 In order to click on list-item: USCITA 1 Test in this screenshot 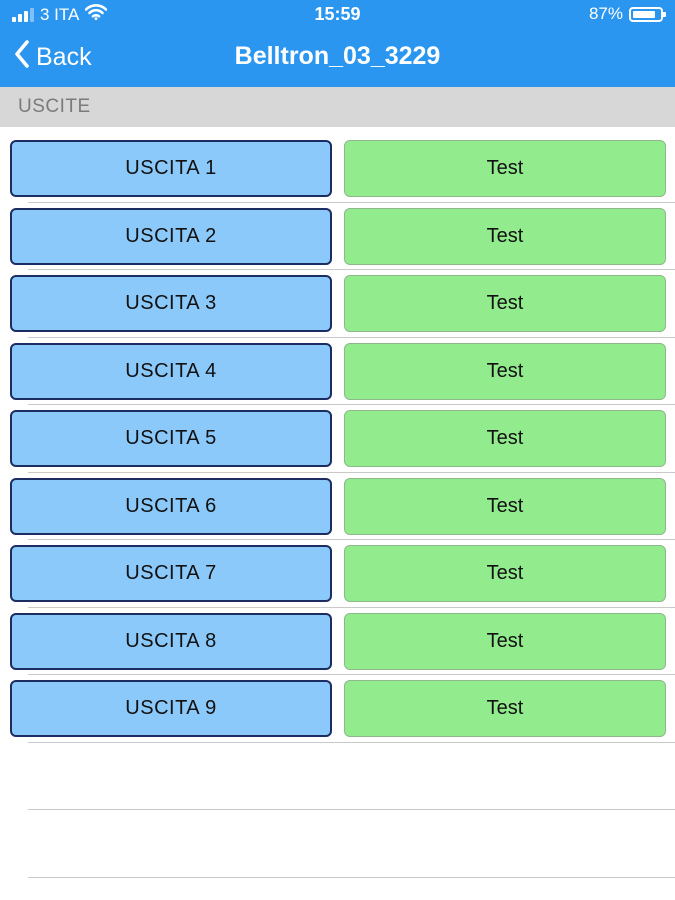, I will do `click(337, 169)`.